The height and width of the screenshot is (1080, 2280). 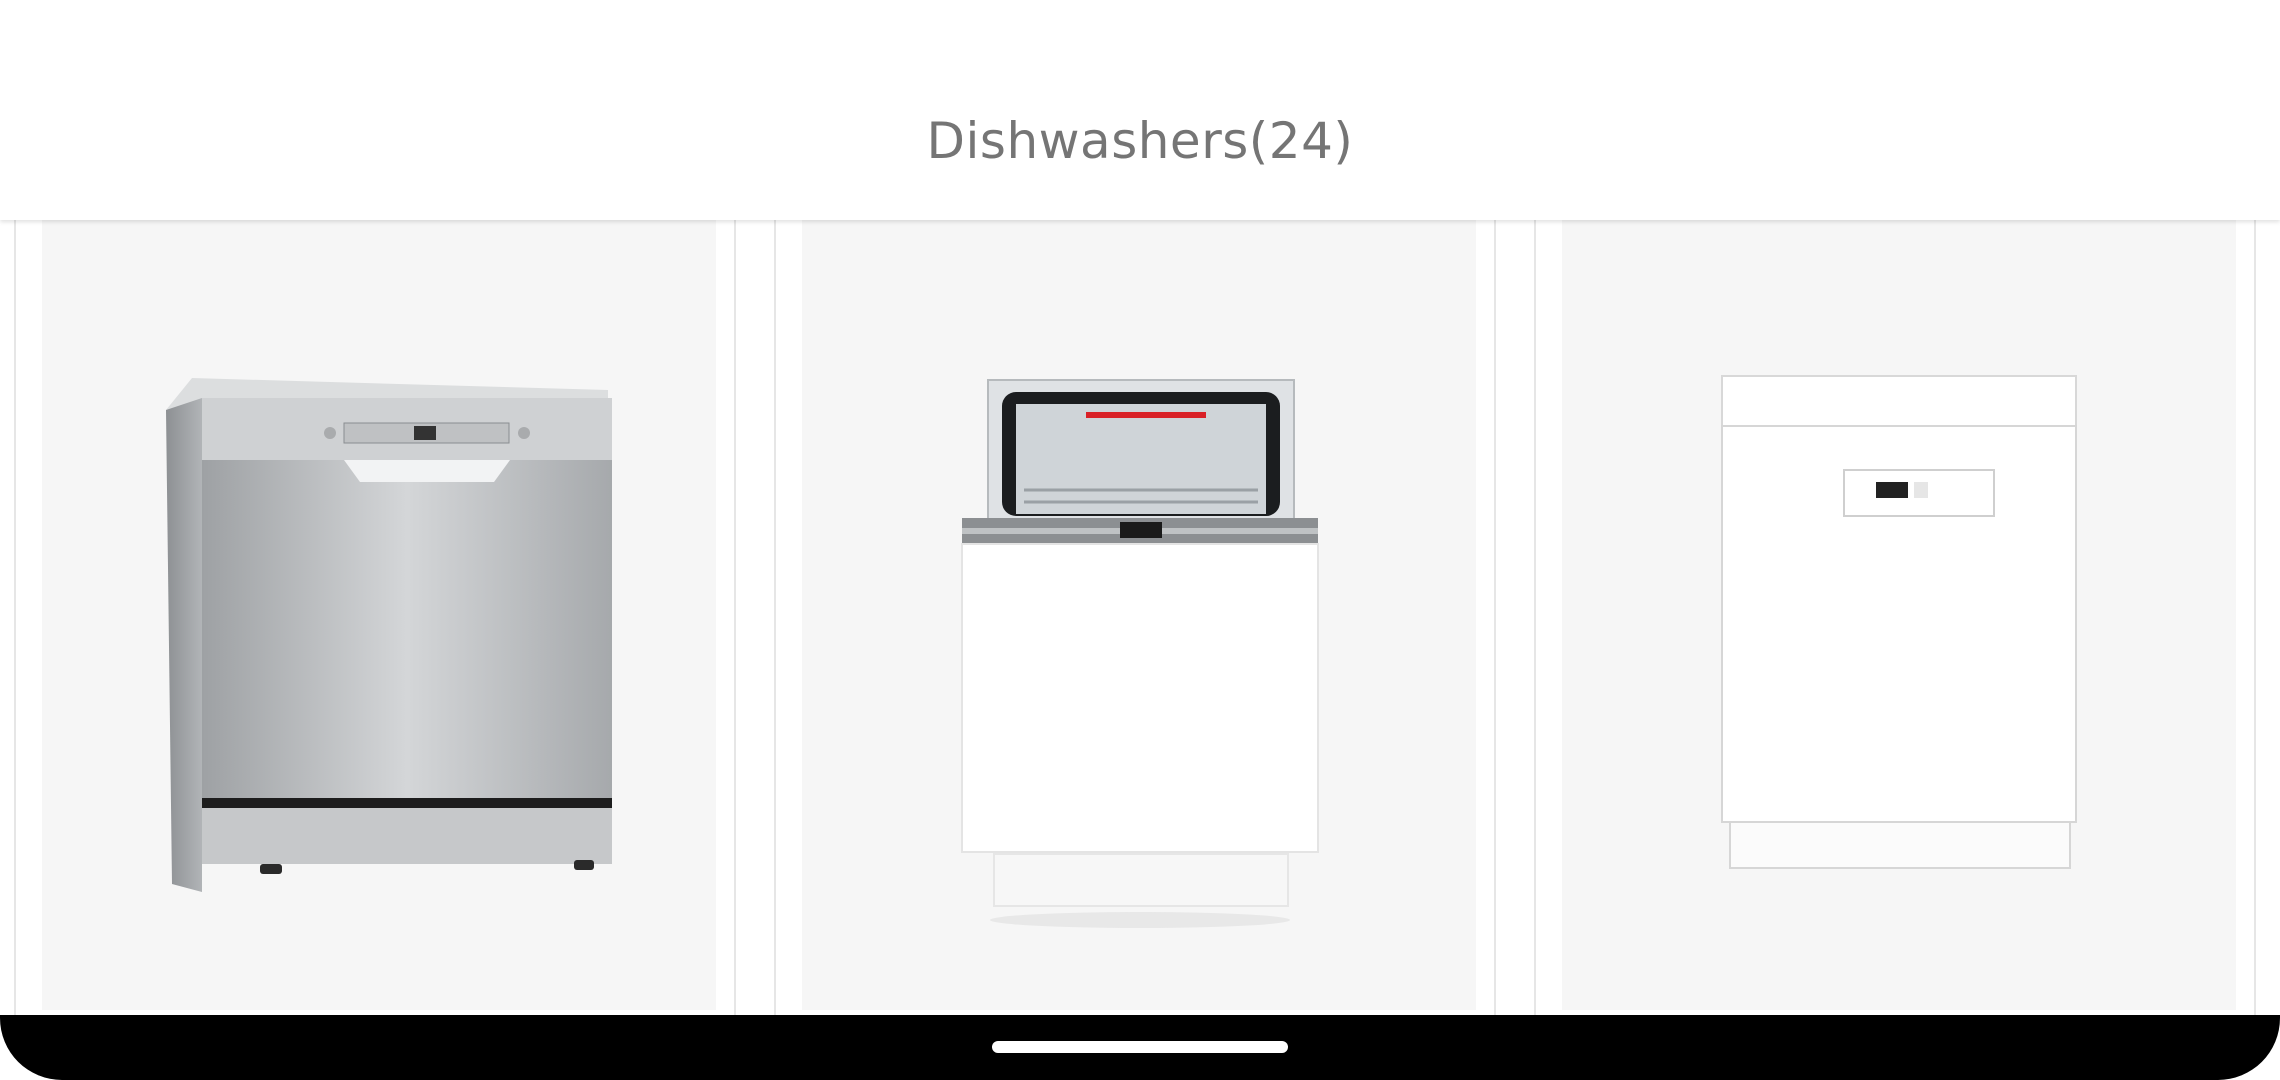 What do you see at coordinates (389, 635) in the screenshot?
I see `freestanding-stainless-dishwasher-image` at bounding box center [389, 635].